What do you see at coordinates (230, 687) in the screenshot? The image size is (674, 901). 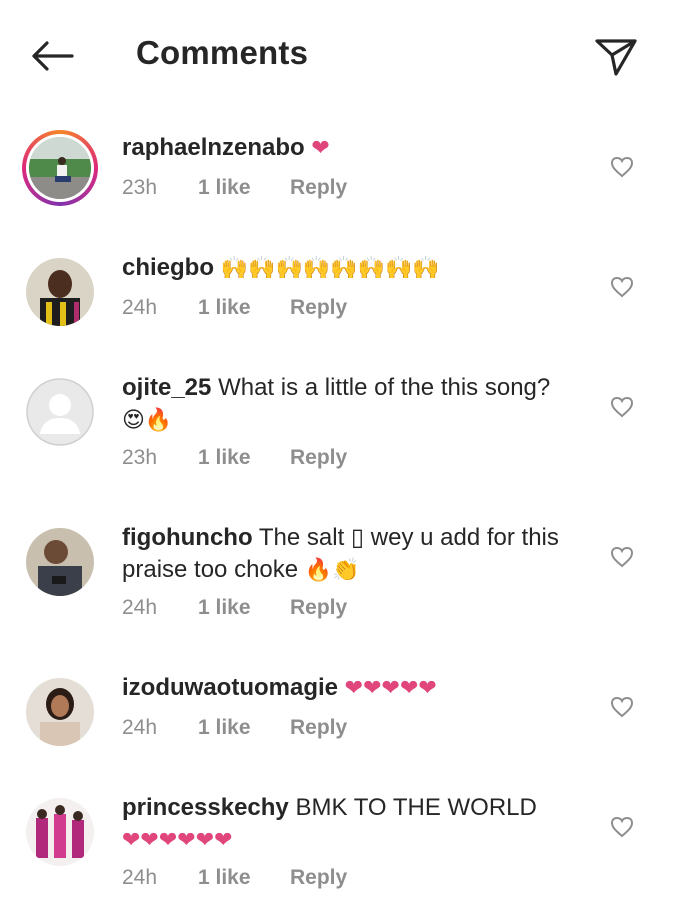 I see `comment-username: izoduwaotuomagie` at bounding box center [230, 687].